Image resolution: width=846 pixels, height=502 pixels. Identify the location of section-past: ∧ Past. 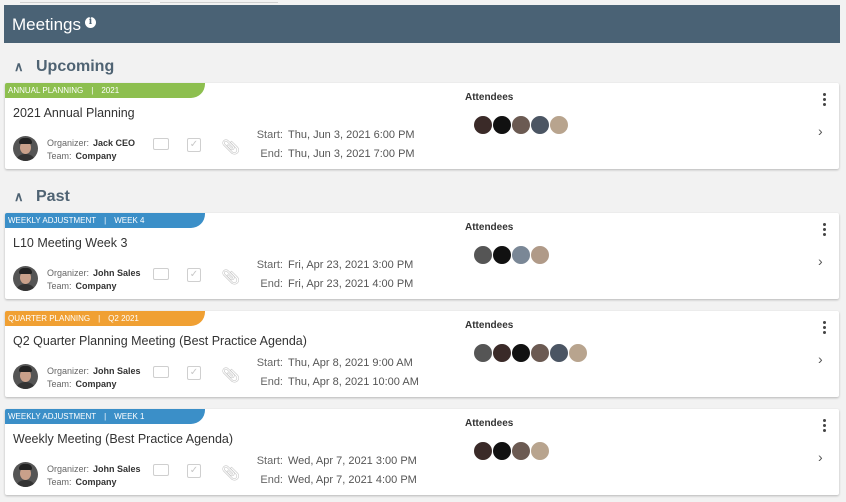
(42, 197).